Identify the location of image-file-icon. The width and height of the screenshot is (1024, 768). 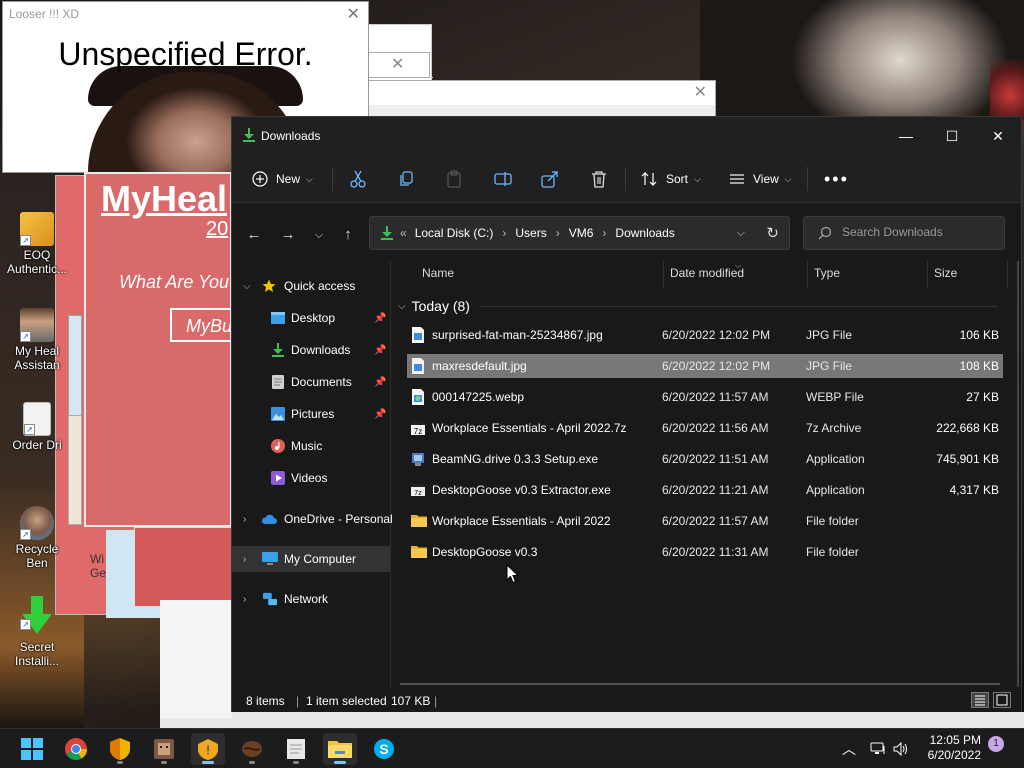
(418, 397).